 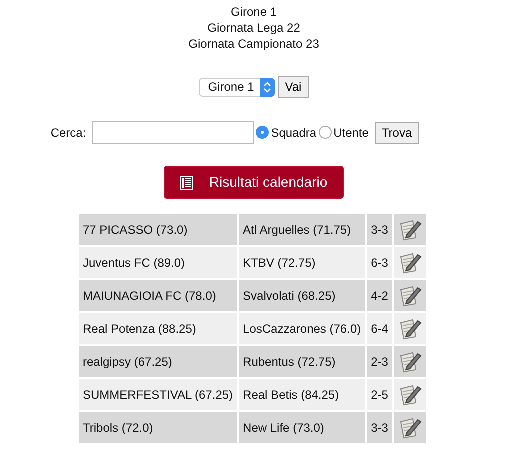 I want to click on score-cell: 4-2, so click(x=379, y=295).